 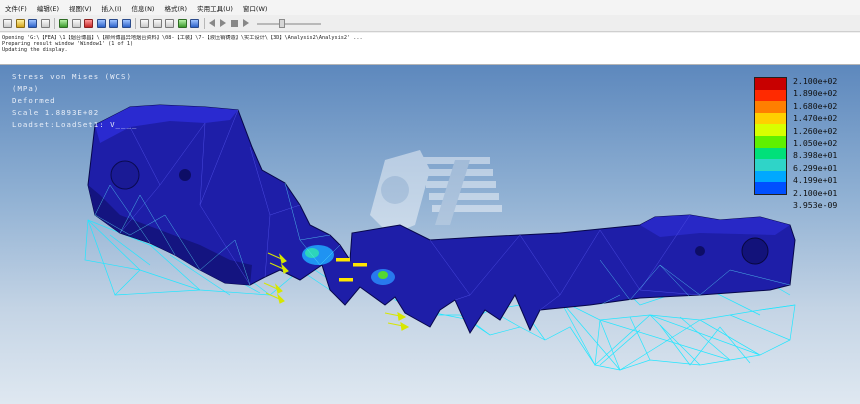 I want to click on menu-view: 视图(V), so click(x=80, y=8).